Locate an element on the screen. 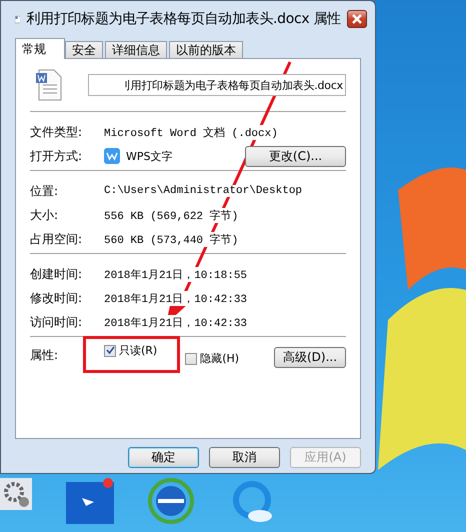 The image size is (466, 532). field-value: 2018年1月21日，10:18:55 is located at coordinates (176, 274).